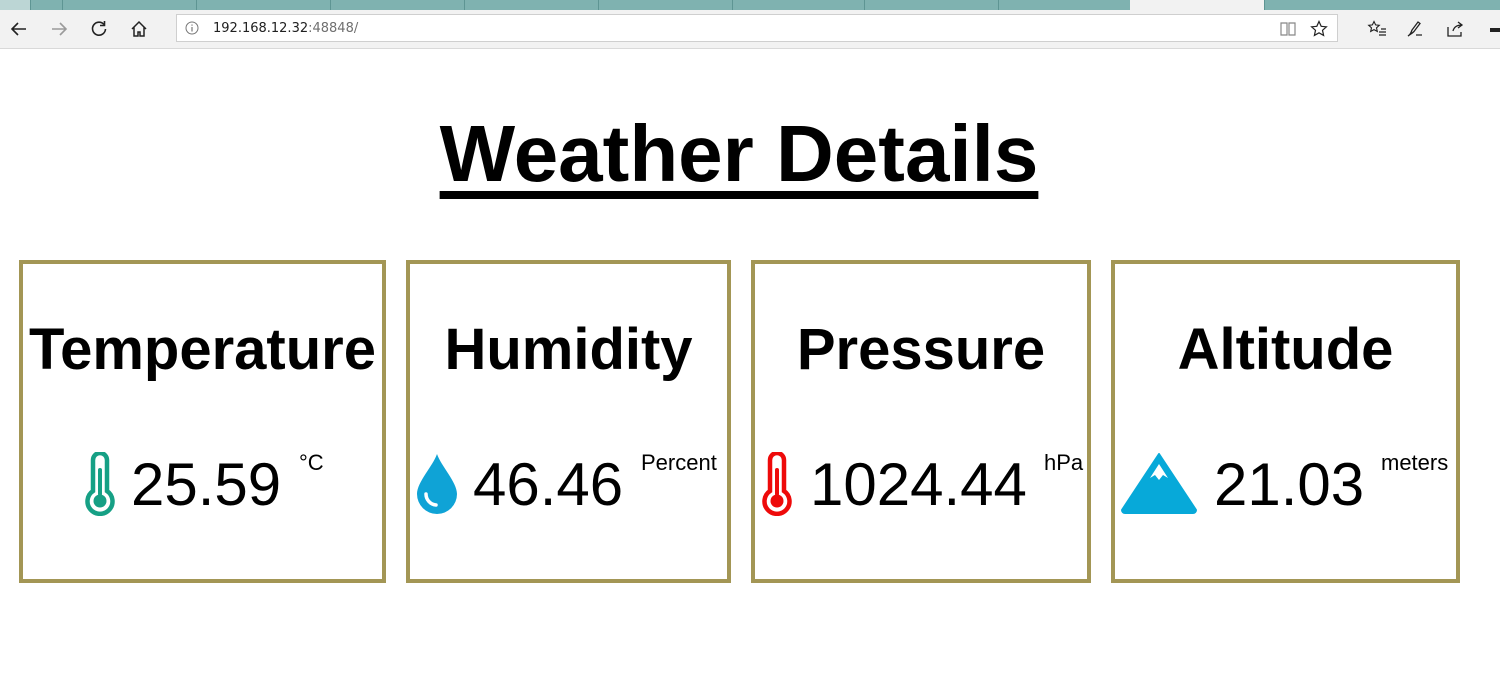 This screenshot has height=678, width=1500. I want to click on pressure-unit: hPa, so click(1064, 462).